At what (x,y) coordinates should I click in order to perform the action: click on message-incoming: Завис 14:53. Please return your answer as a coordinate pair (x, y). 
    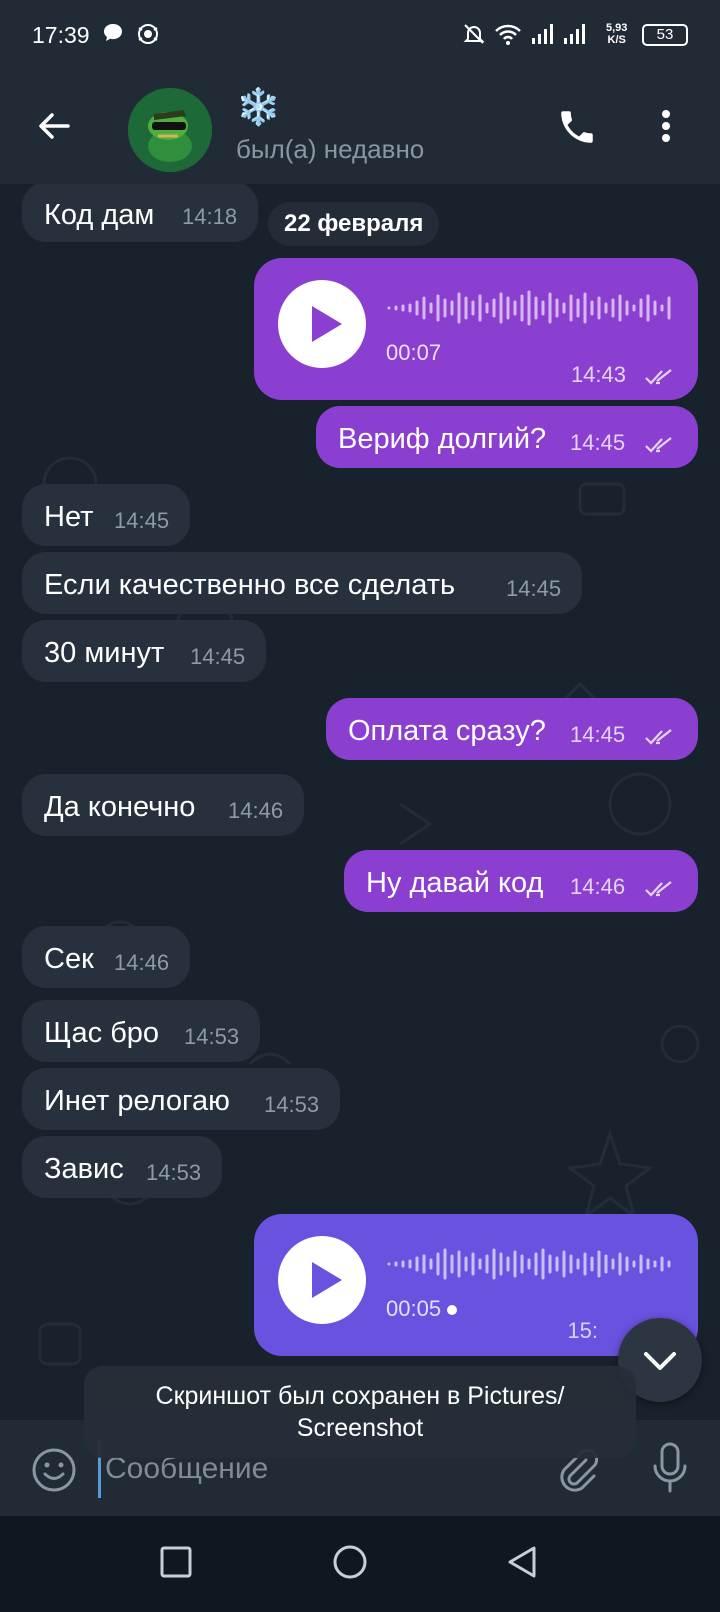
    Looking at the image, I should click on (122, 1167).